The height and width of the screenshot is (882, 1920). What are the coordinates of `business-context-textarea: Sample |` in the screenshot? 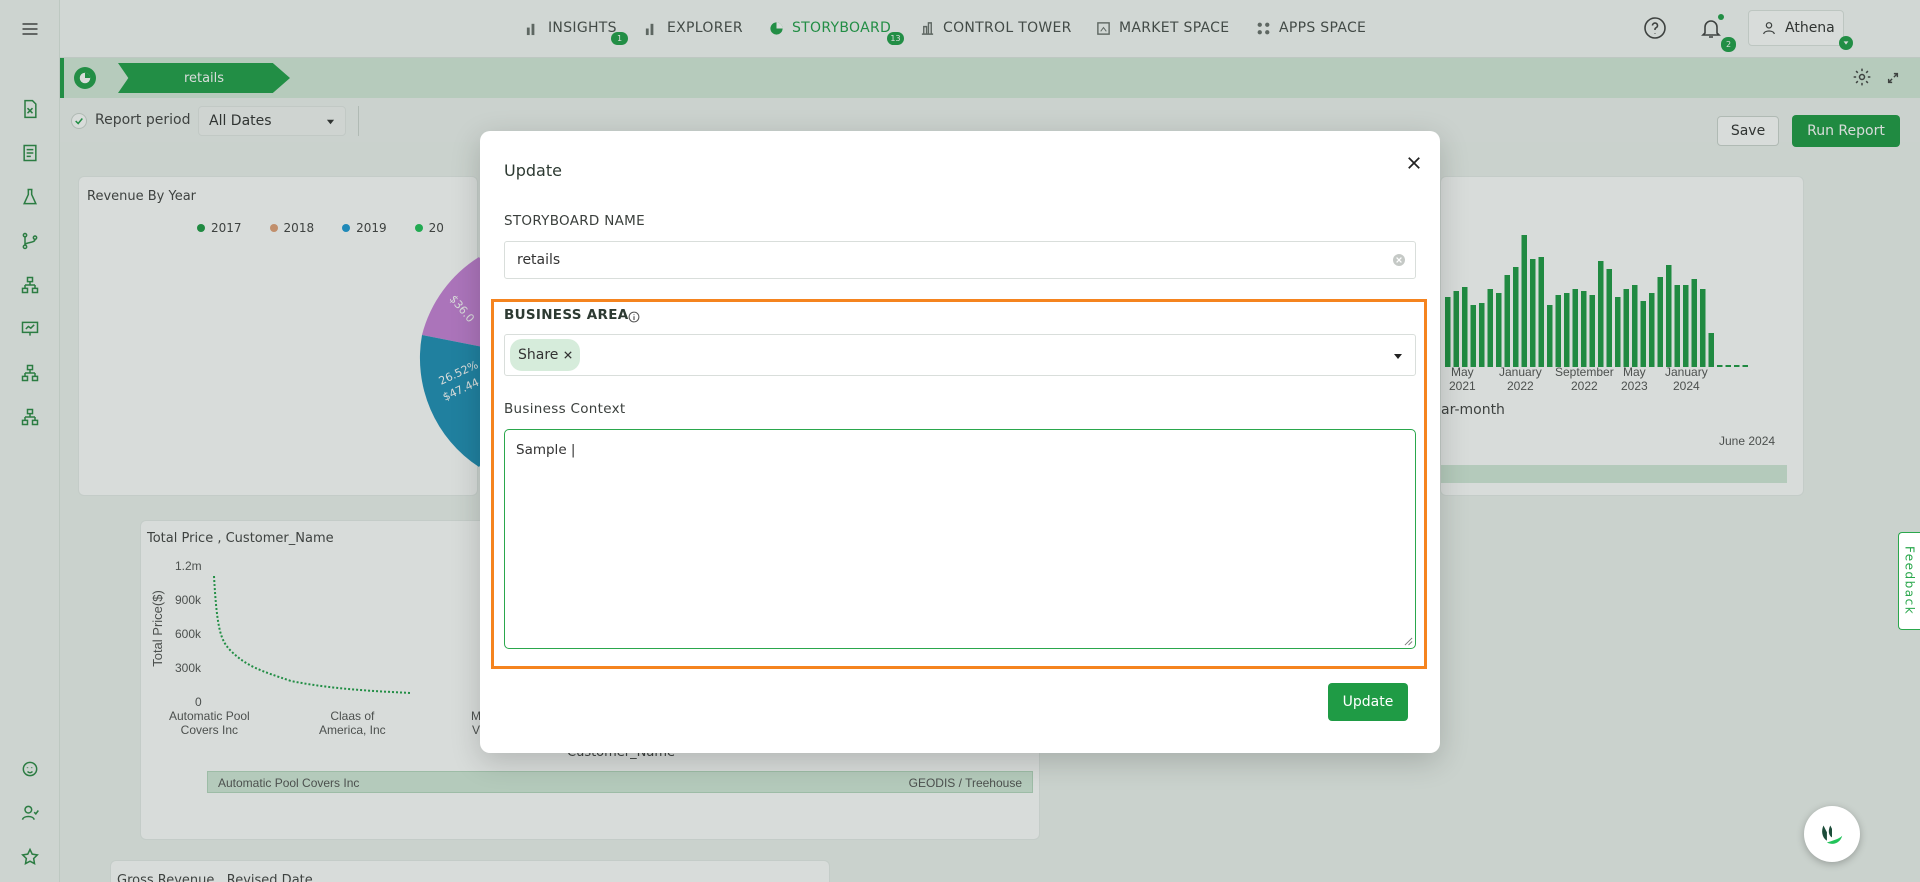 It's located at (960, 539).